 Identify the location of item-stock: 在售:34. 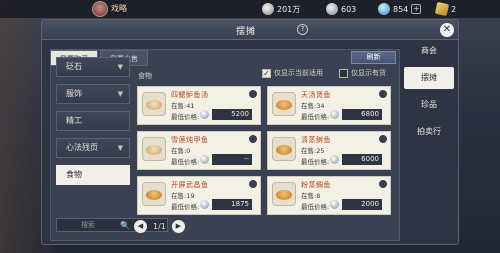
(313, 106).